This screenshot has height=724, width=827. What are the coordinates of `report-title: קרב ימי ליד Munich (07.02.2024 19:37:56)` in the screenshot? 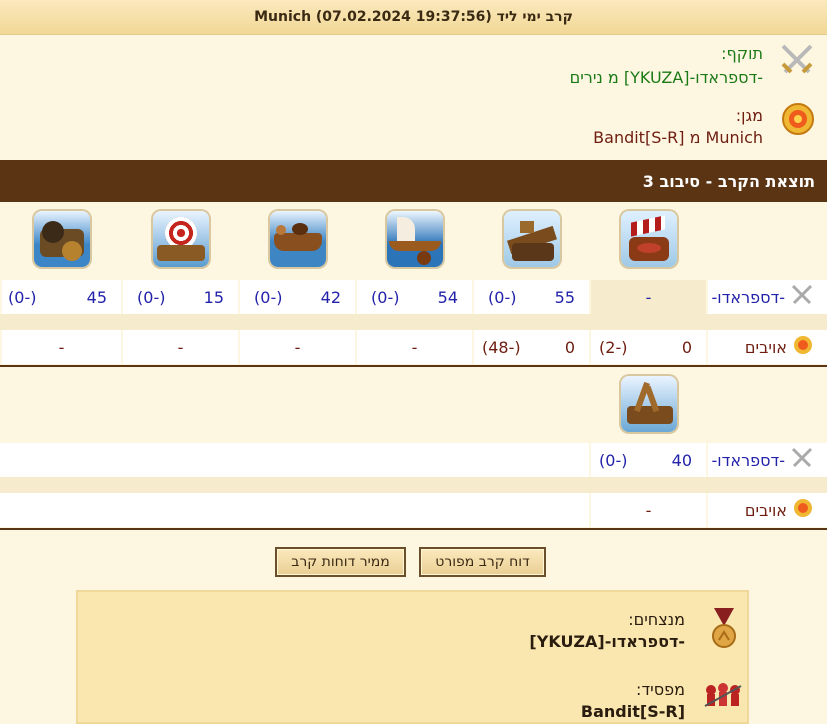 It's located at (413, 17).